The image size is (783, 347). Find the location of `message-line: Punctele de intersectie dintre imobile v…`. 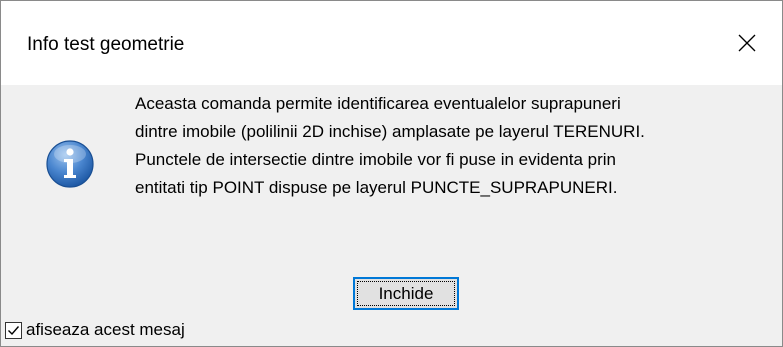

message-line: Punctele de intersectie dintre imobile v… is located at coordinates (375, 159).